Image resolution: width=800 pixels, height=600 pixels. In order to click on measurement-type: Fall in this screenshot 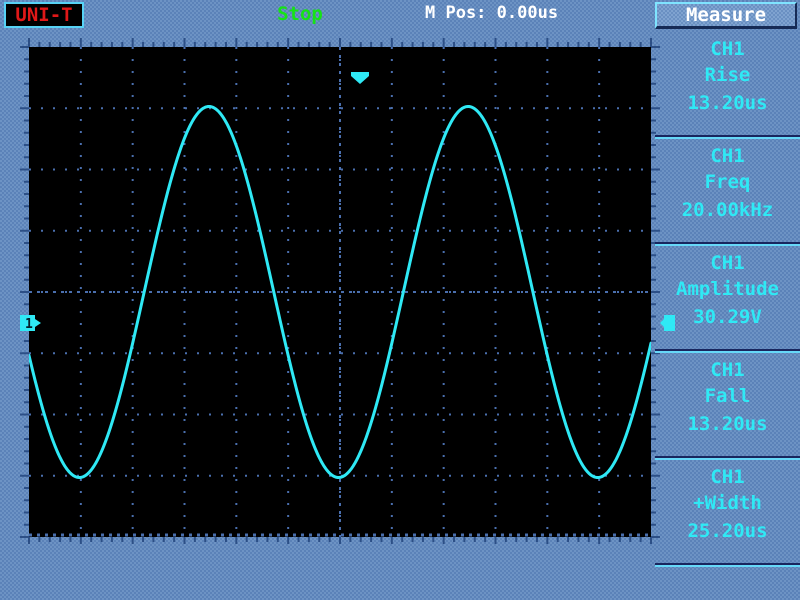, I will do `click(727, 396)`.